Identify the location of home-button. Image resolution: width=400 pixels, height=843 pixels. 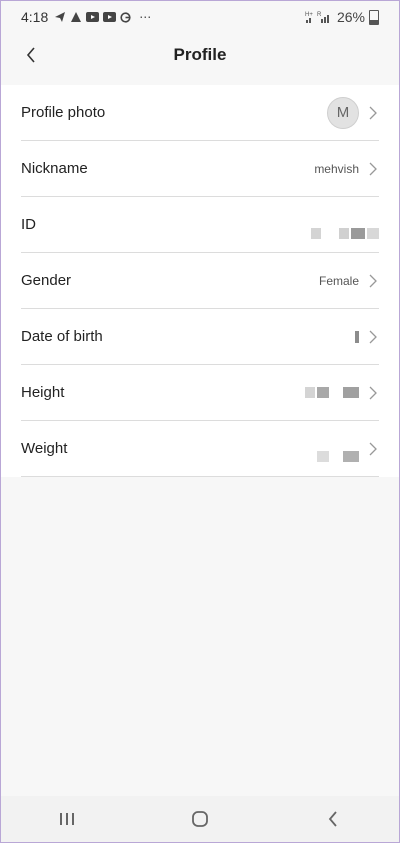
(200, 819).